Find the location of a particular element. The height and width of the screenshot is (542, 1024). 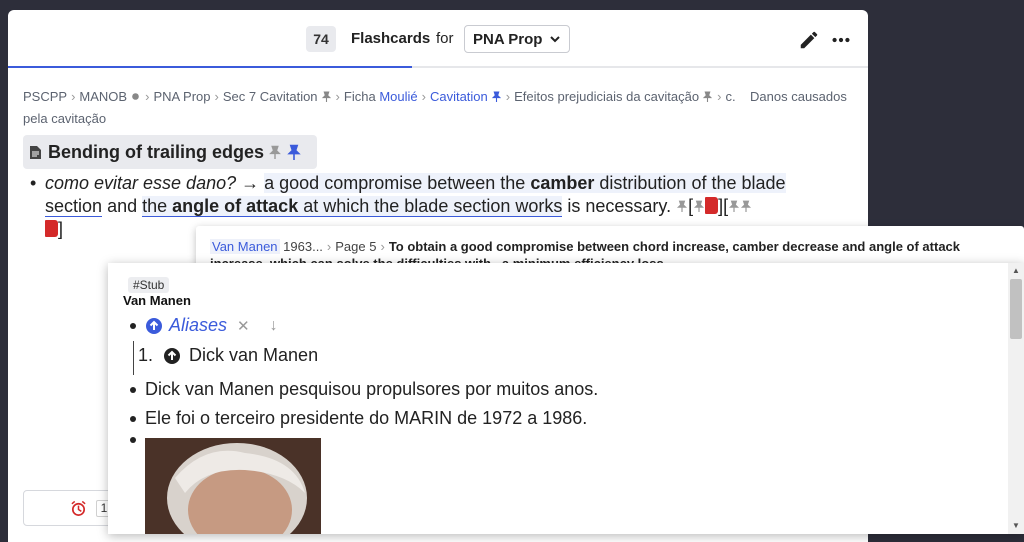

close-icon: ✕ is located at coordinates (243, 326).